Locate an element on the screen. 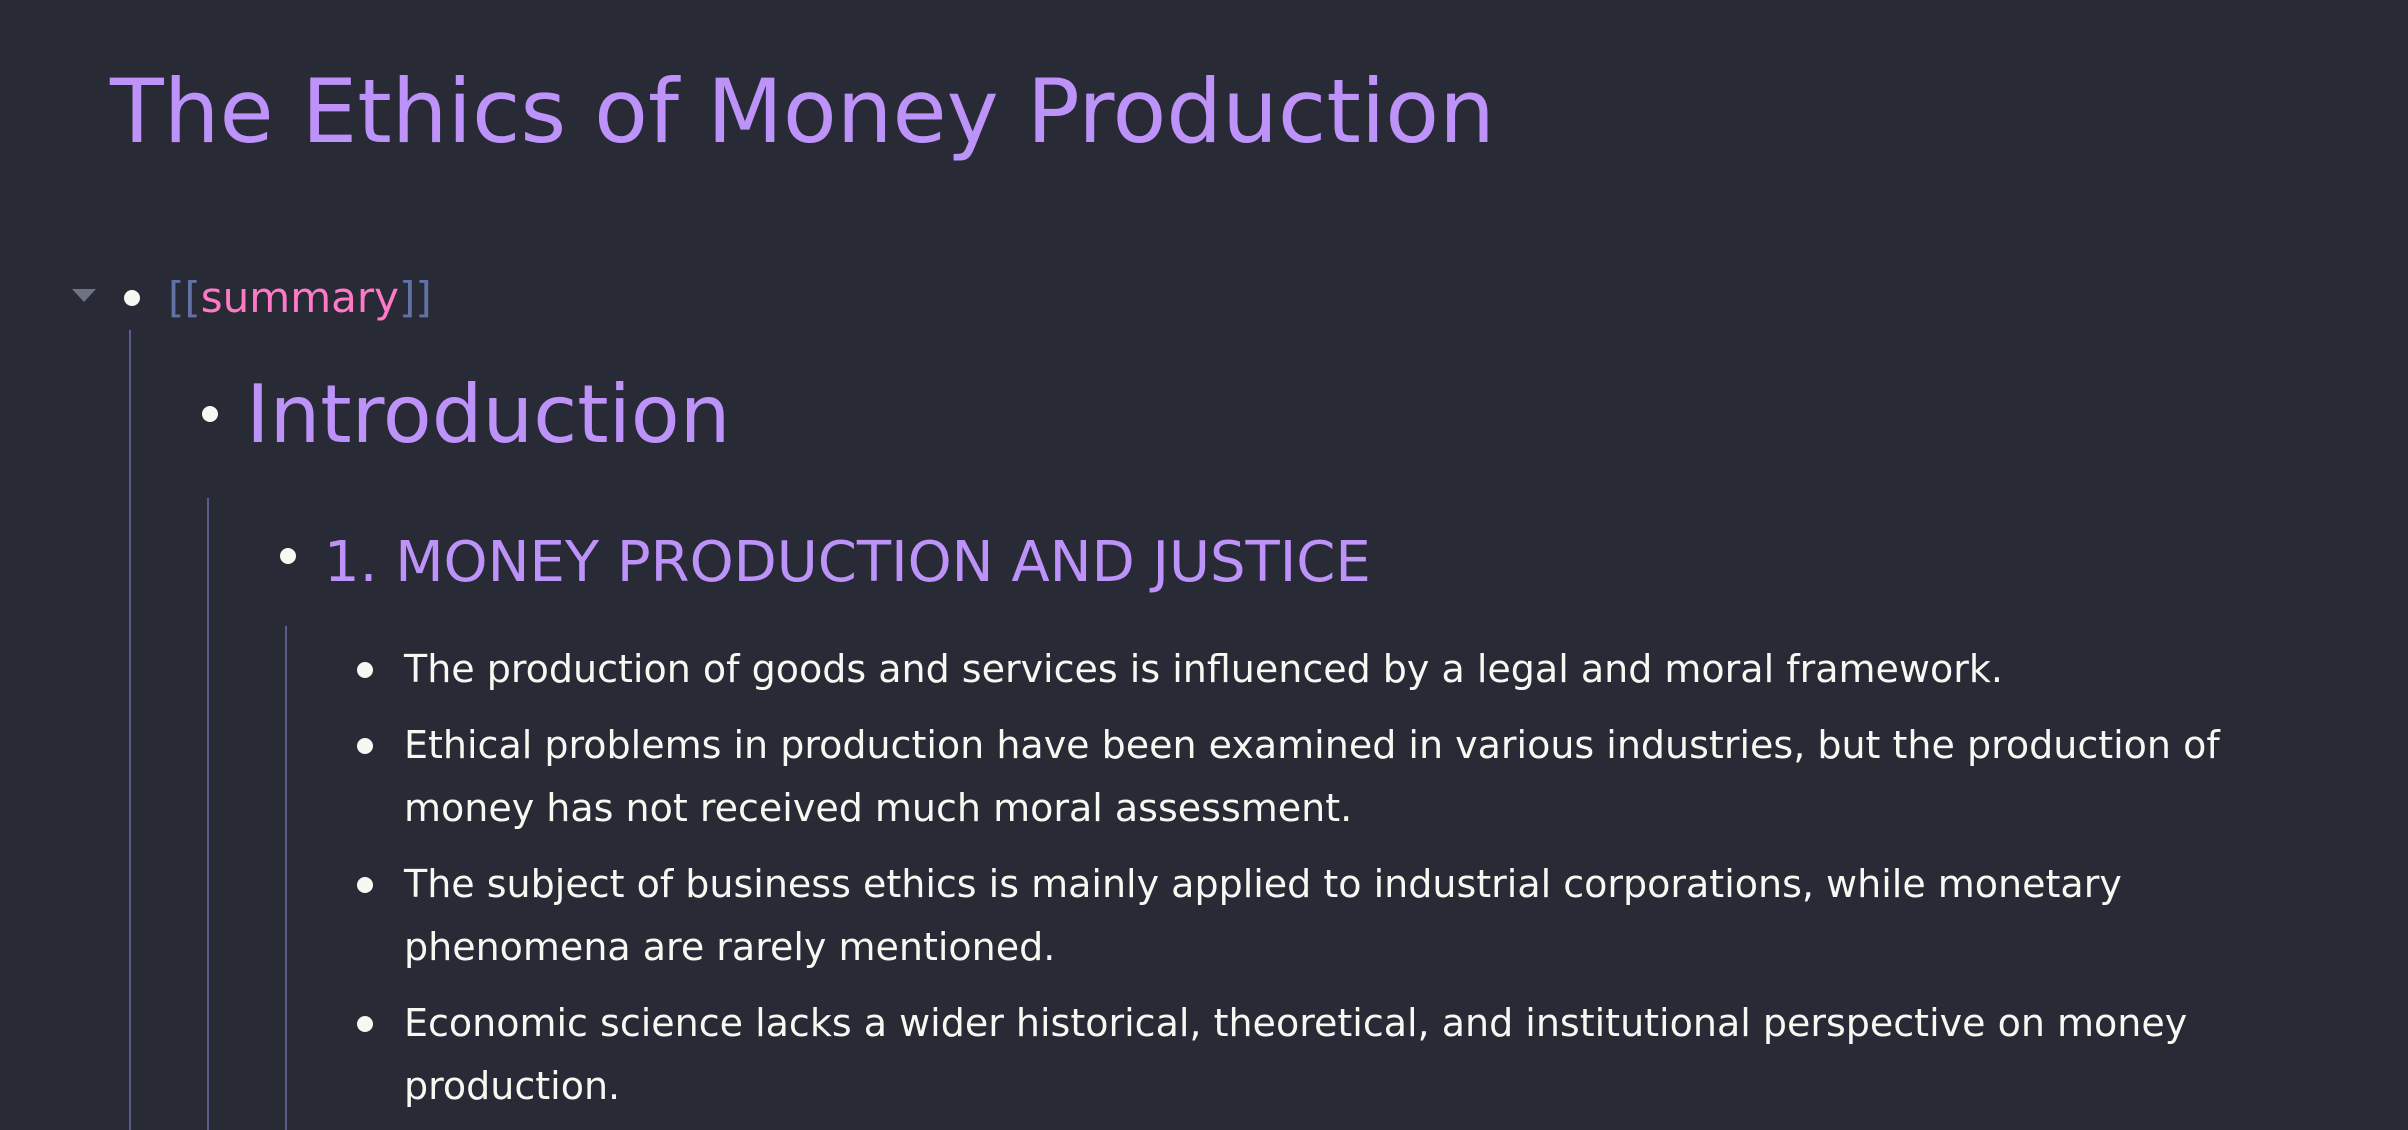 The height and width of the screenshot is (1130, 2408). ref-open-brackets: [[ is located at coordinates (184, 297).